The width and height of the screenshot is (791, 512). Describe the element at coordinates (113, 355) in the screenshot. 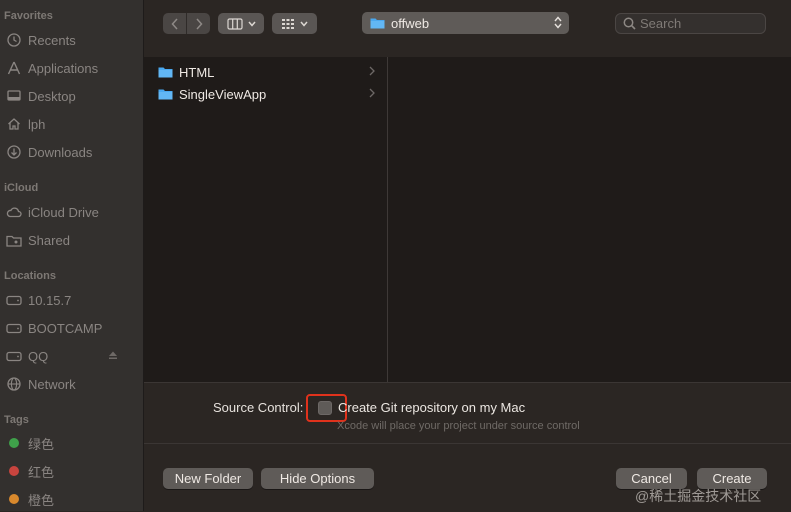

I see `eject-icon` at that location.